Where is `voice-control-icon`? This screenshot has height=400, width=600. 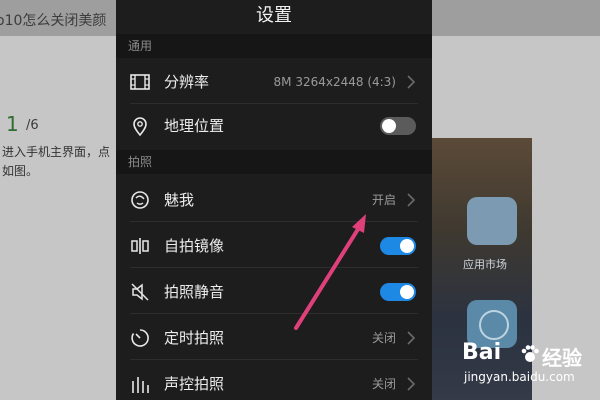 voice-control-icon is located at coordinates (140, 385).